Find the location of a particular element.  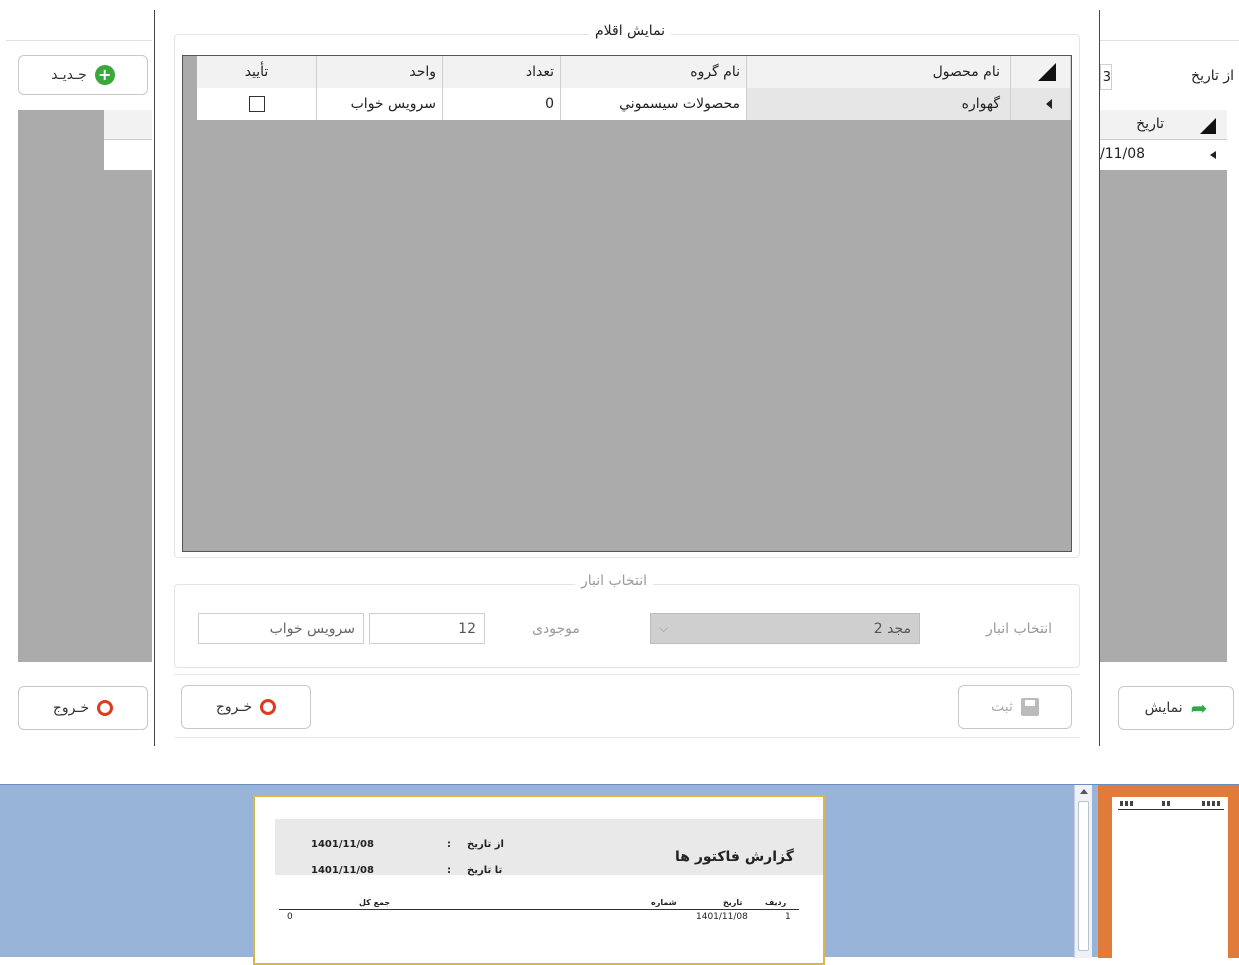

warehouse-label: انتخاب انبار is located at coordinates (1019, 629).